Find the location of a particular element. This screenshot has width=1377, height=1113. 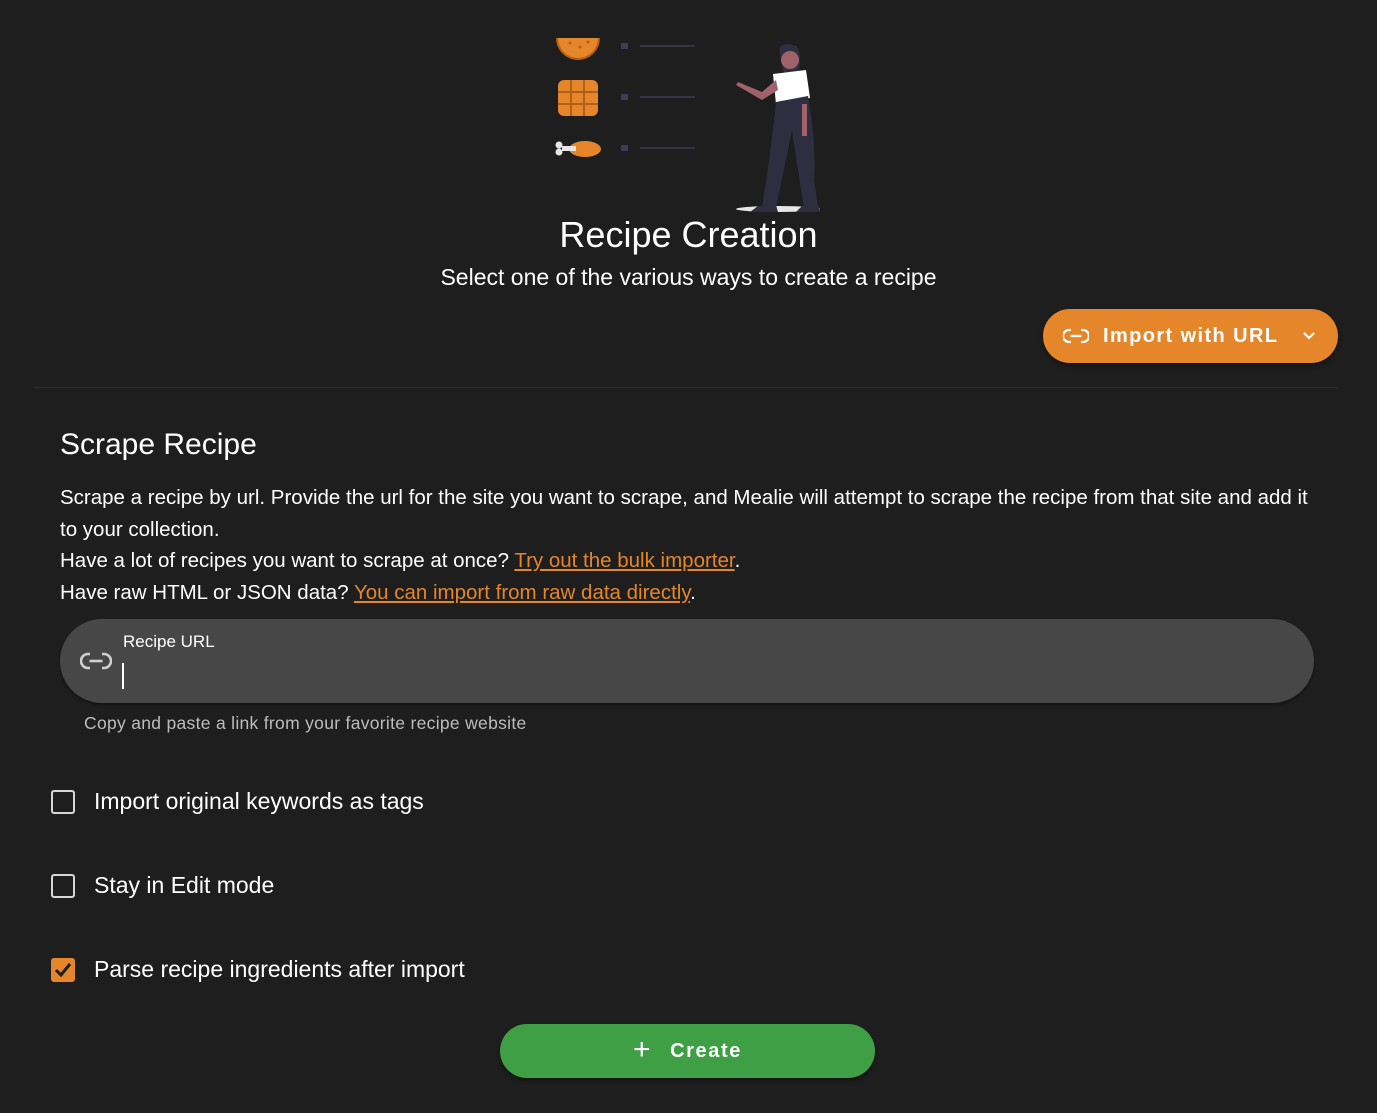

raw-data-import-link: You can import from raw data directly is located at coordinates (522, 592).